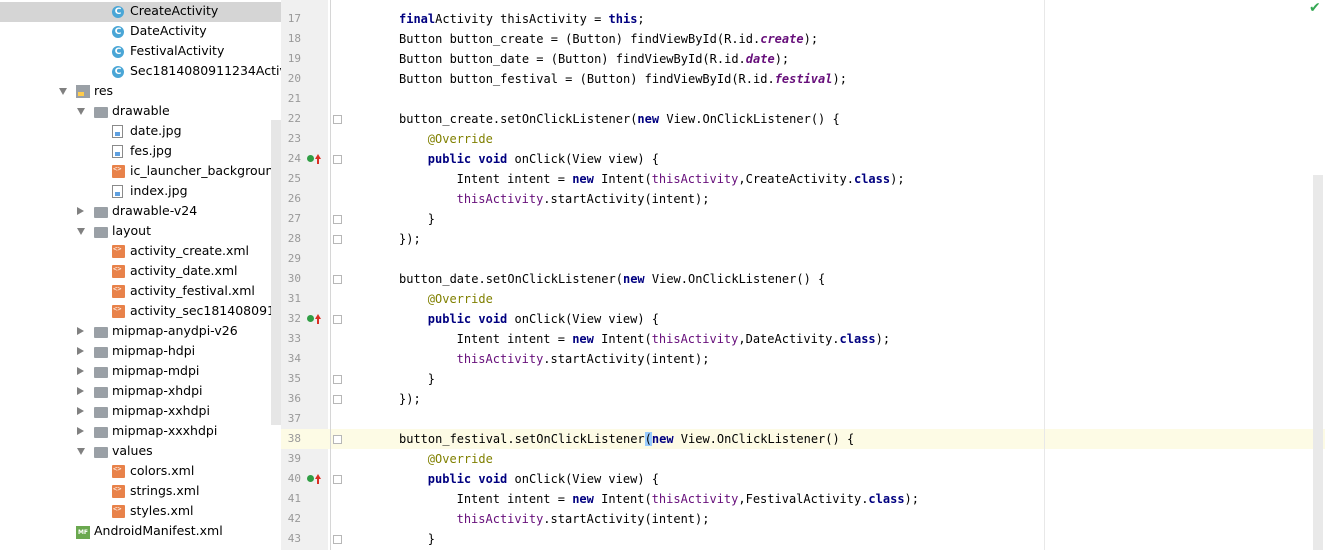 This screenshot has width=1325, height=550. I want to click on tree-item: index.jpg, so click(140, 192).